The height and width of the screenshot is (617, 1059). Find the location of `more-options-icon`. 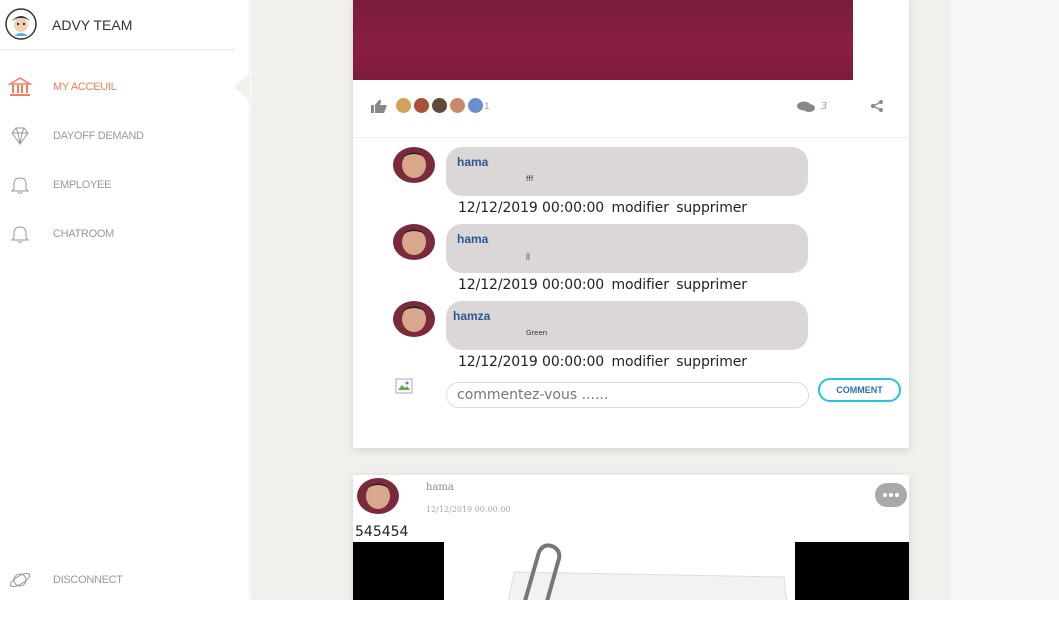

more-options-icon is located at coordinates (891, 495).